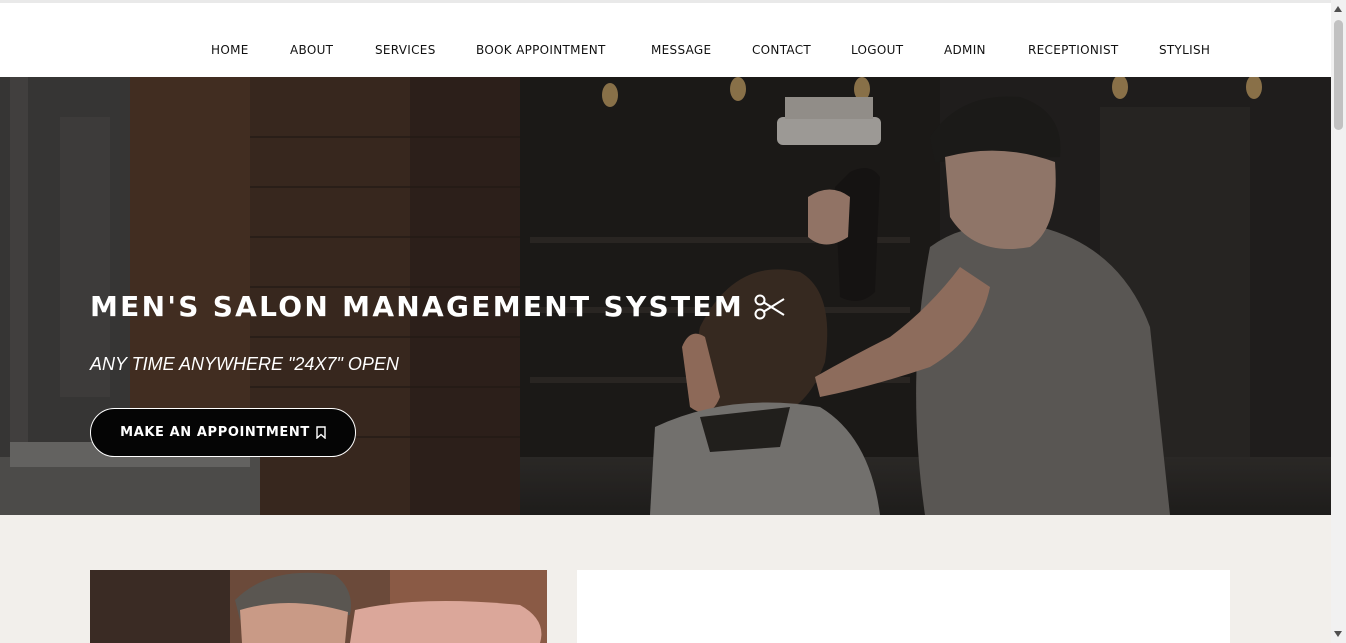 The image size is (1346, 643). Describe the element at coordinates (1338, 9) in the screenshot. I see `scroll-up-arrow-icon` at that location.